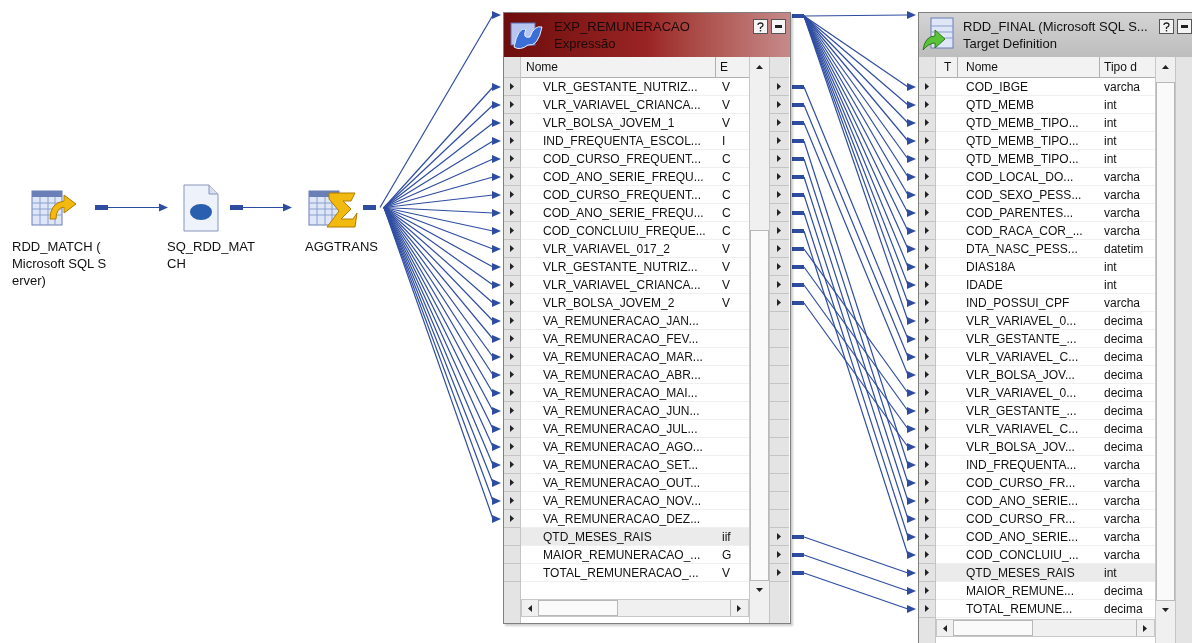 The image size is (1192, 643). Describe the element at coordinates (606, 249) in the screenshot. I see `field-name: VLR_VARIAVEL_017_2` at that location.